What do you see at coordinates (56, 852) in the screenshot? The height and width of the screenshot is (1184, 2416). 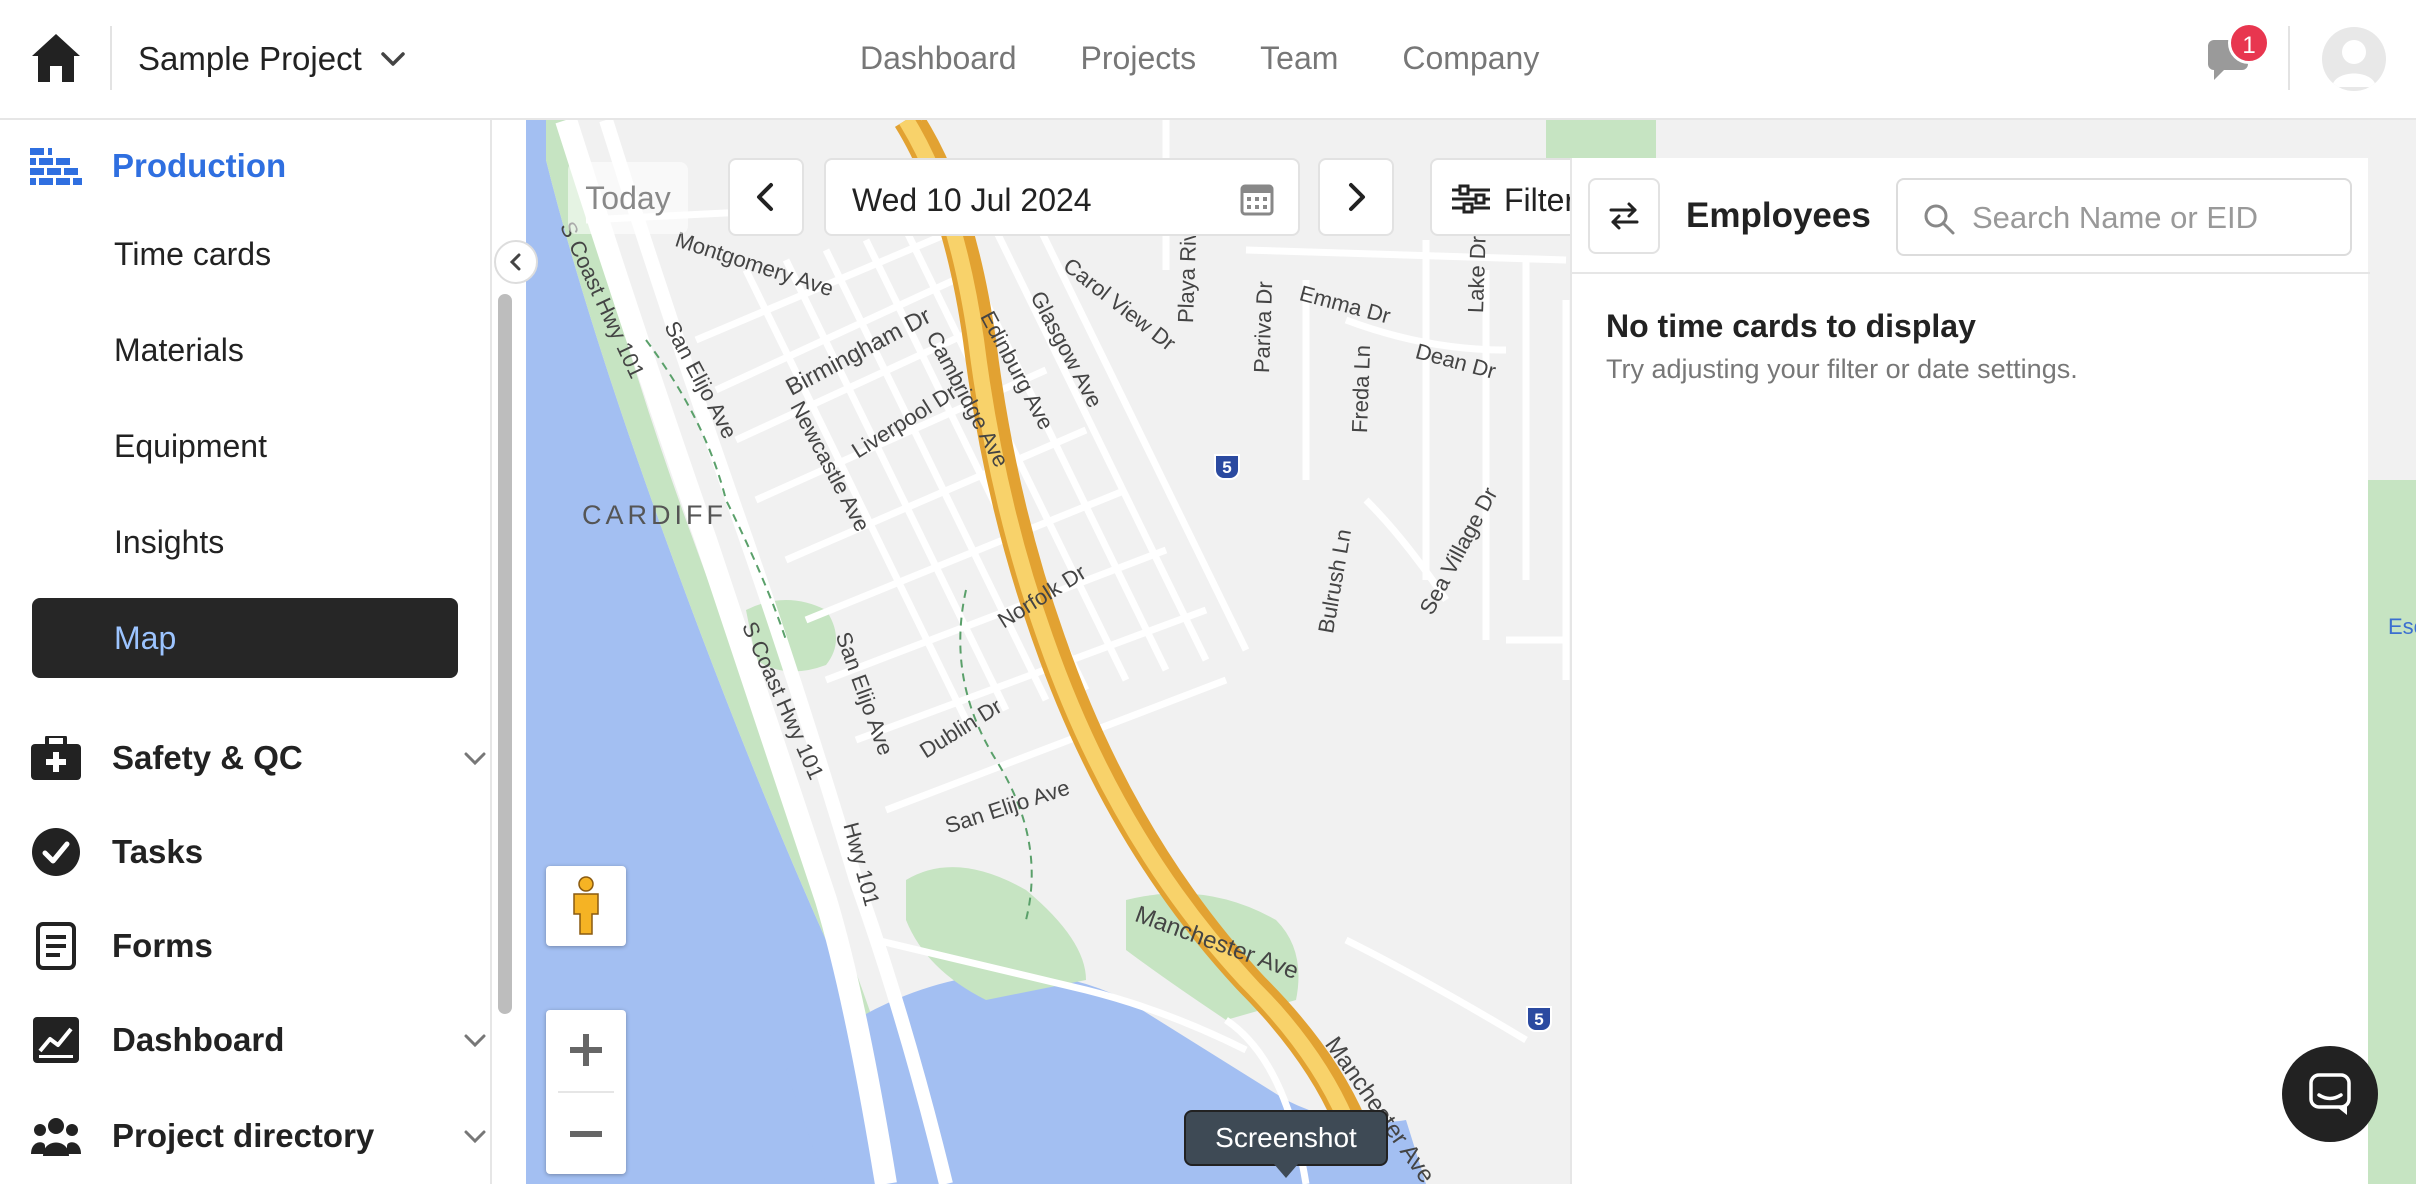 I see `check-circle-icon` at bounding box center [56, 852].